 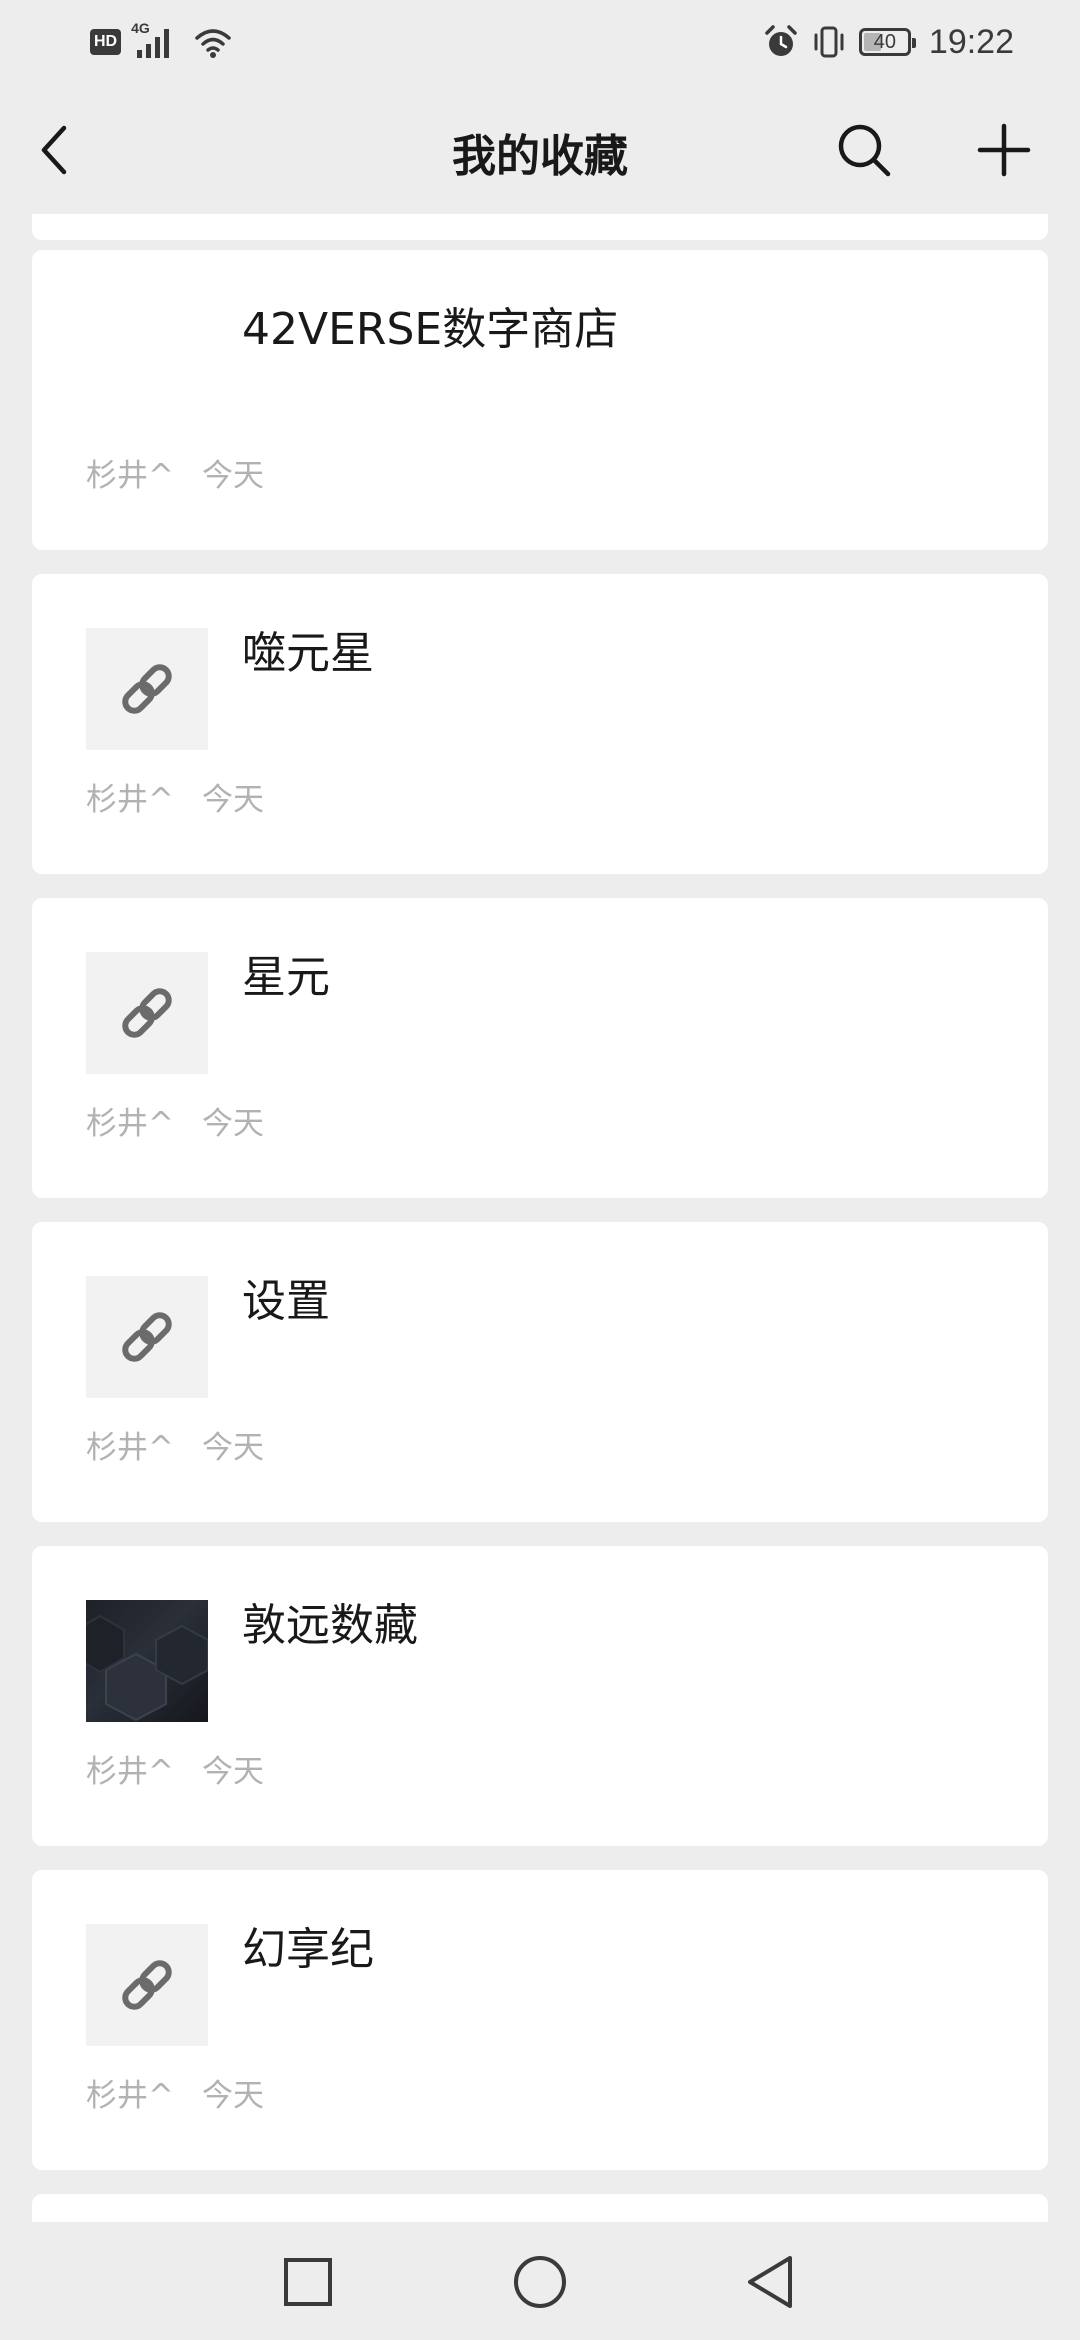 I want to click on status-time: 19:22, so click(x=971, y=41).